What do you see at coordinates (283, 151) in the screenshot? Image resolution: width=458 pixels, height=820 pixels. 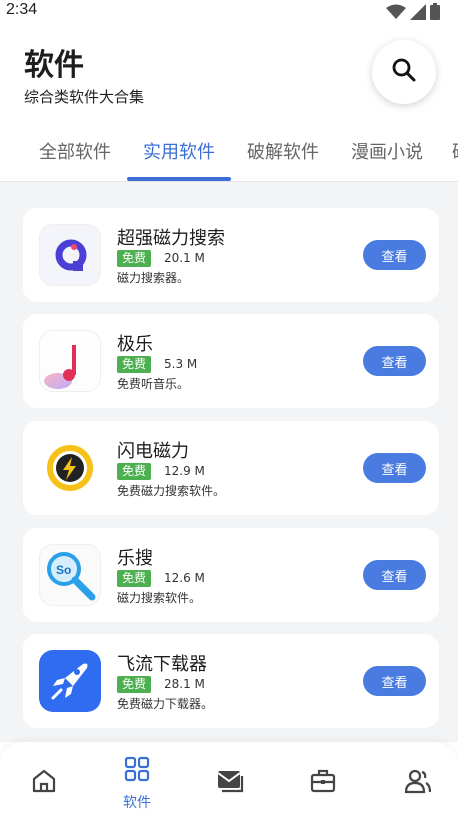 I see `tab-cracked-software: 破解软件` at bounding box center [283, 151].